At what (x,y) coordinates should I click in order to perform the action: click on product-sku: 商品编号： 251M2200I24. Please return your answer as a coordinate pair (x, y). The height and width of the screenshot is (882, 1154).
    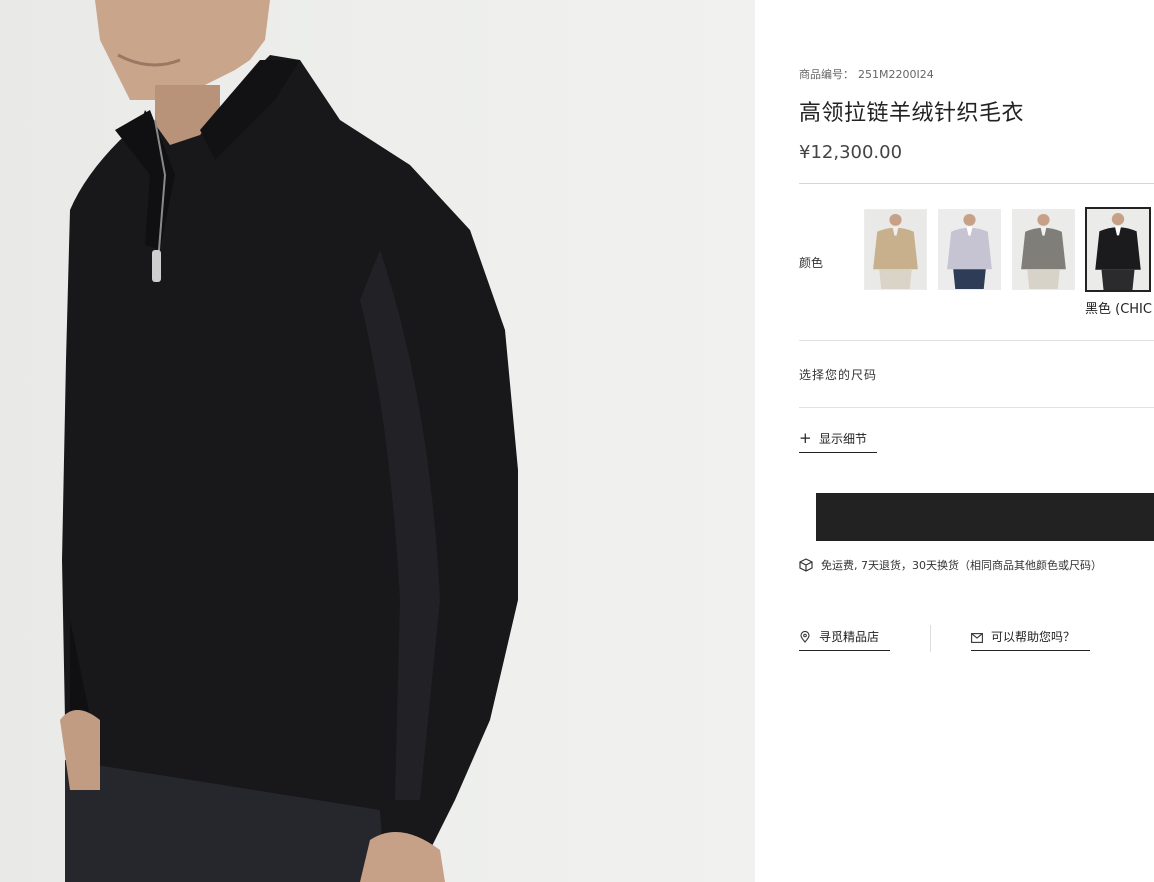
    Looking at the image, I should click on (866, 74).